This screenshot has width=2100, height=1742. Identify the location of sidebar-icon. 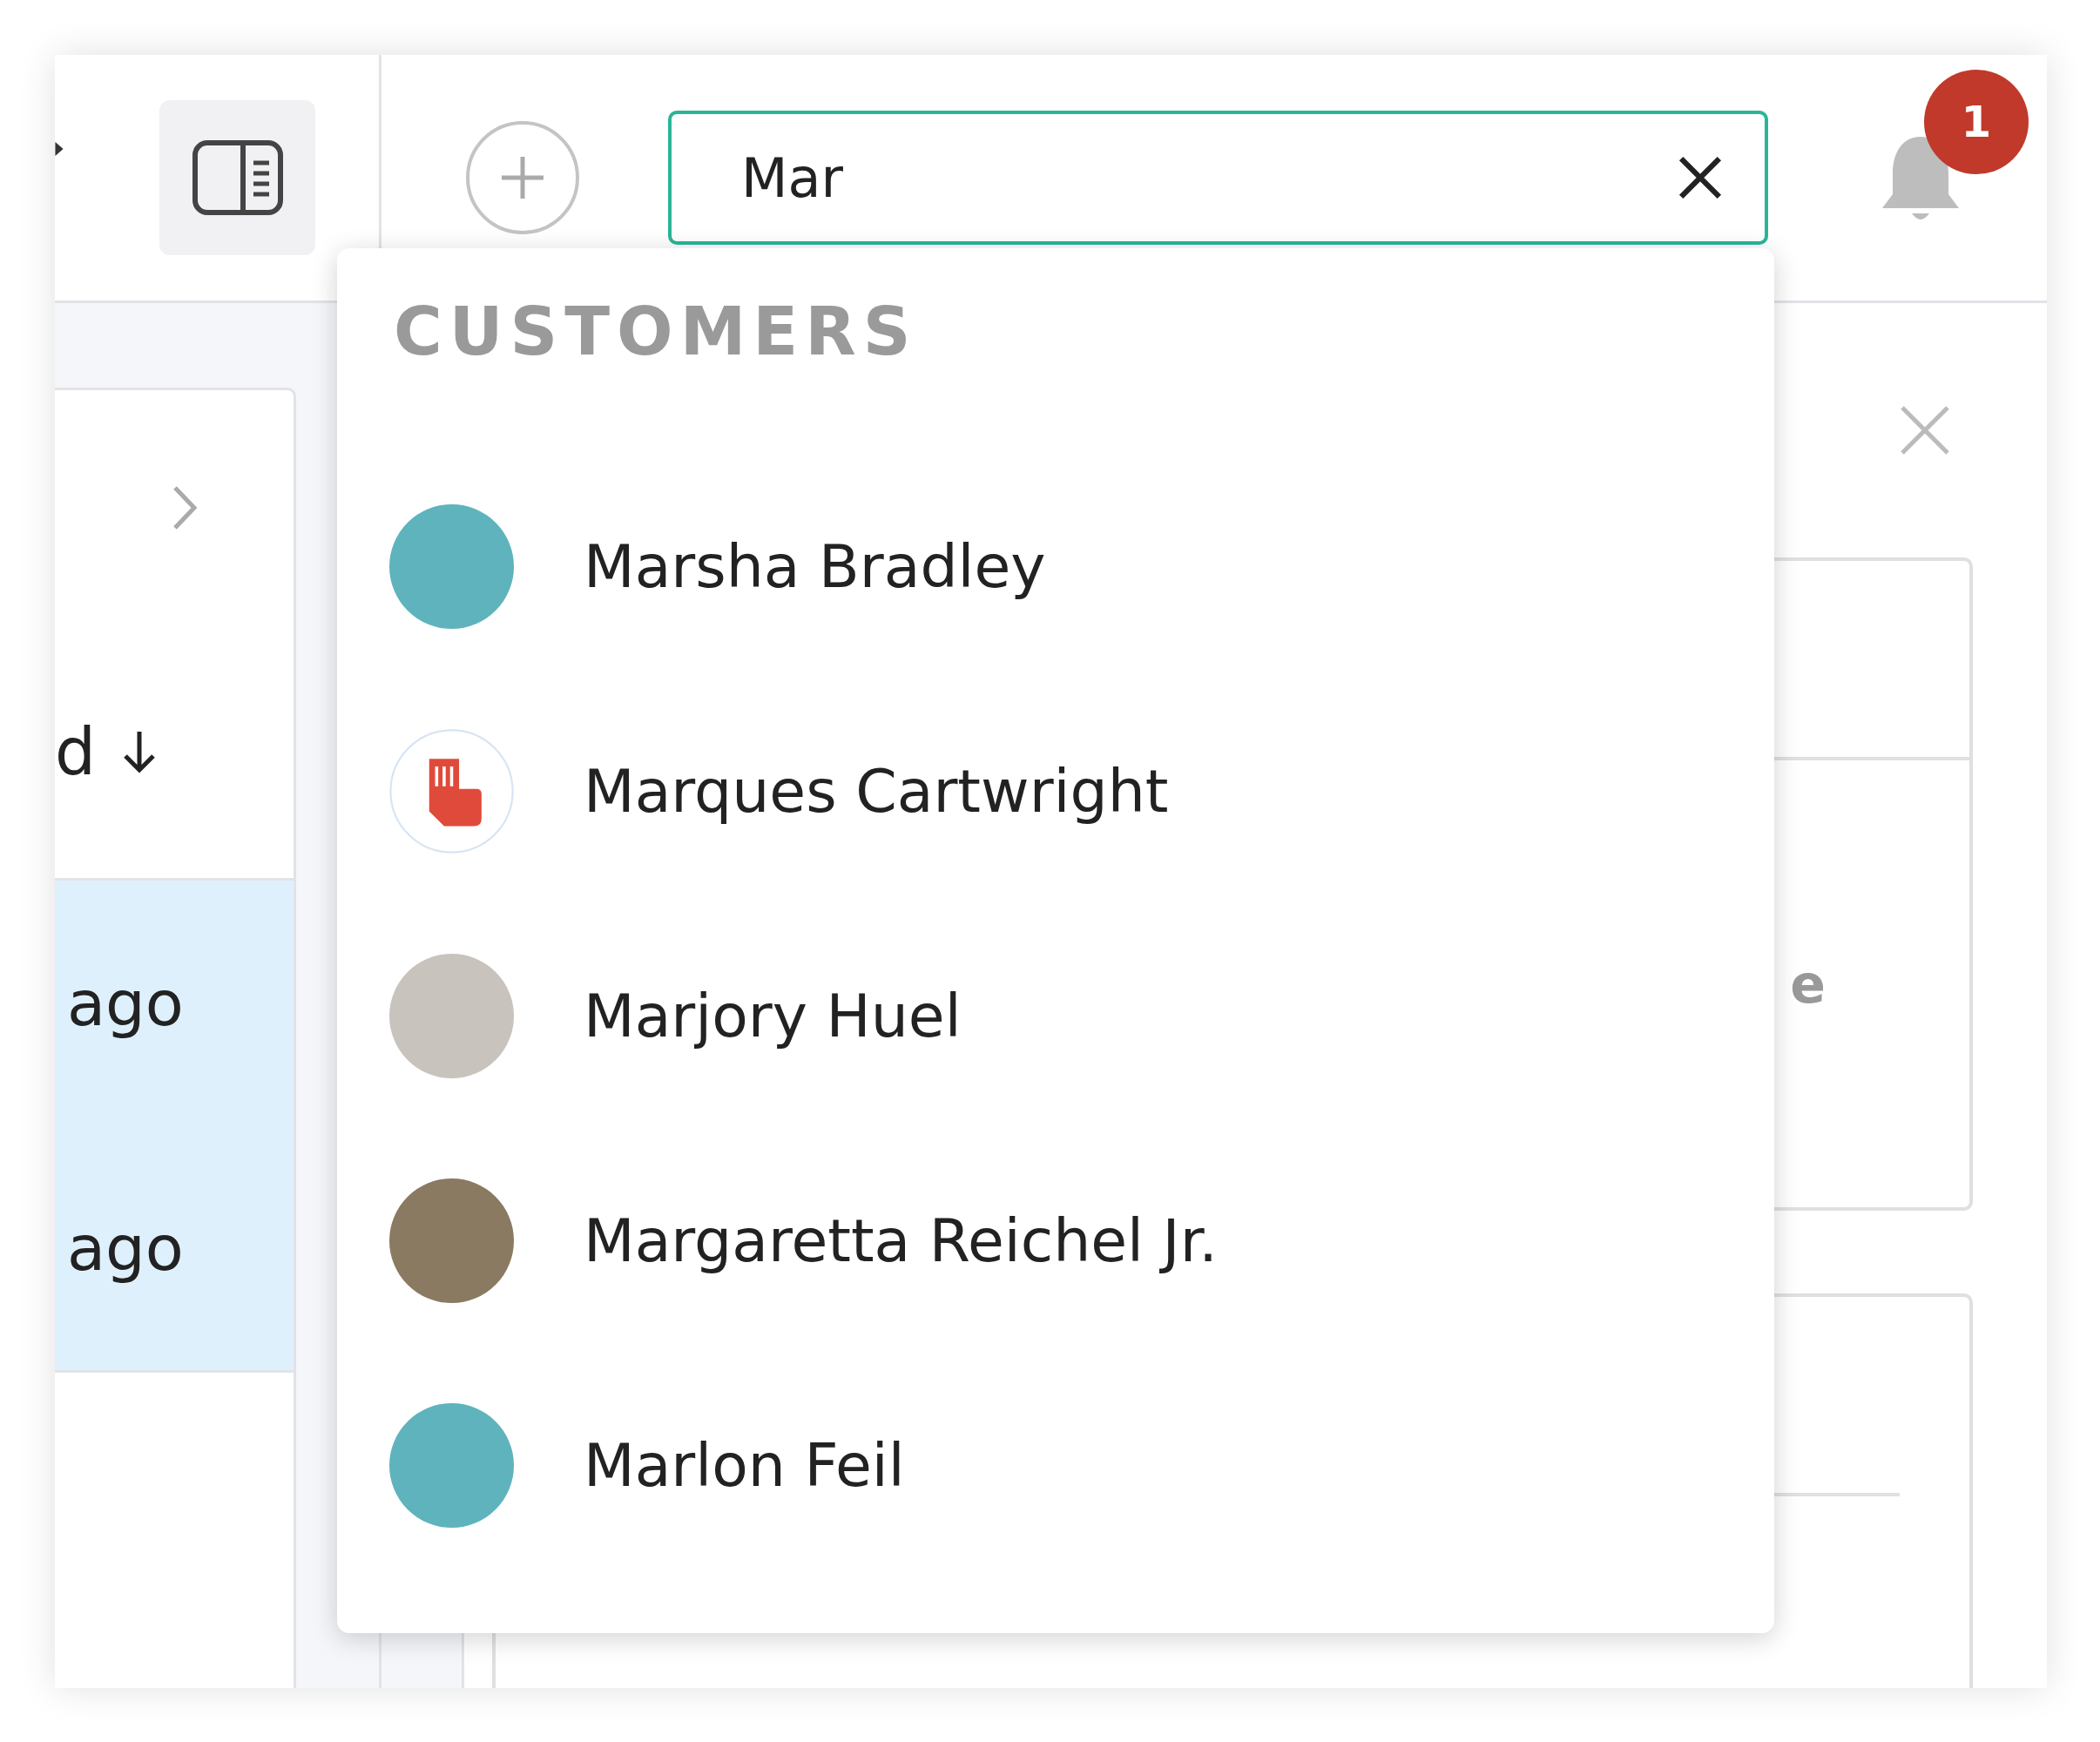
(237, 177).